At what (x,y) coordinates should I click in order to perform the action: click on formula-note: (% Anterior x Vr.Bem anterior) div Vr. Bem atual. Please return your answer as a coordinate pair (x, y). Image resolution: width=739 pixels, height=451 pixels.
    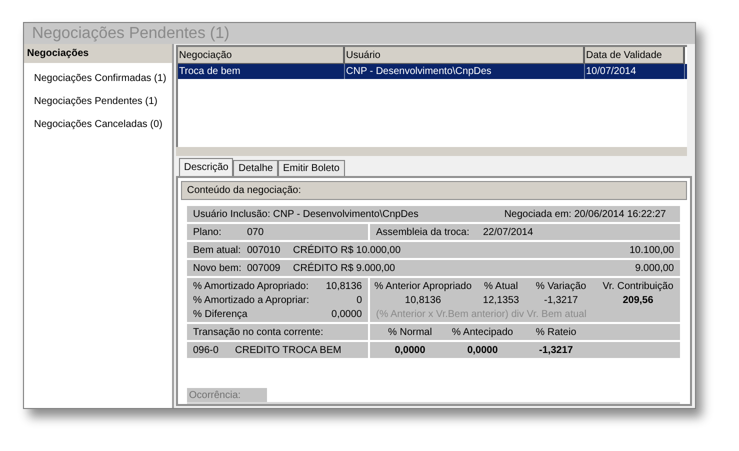
    Looking at the image, I should click on (481, 314).